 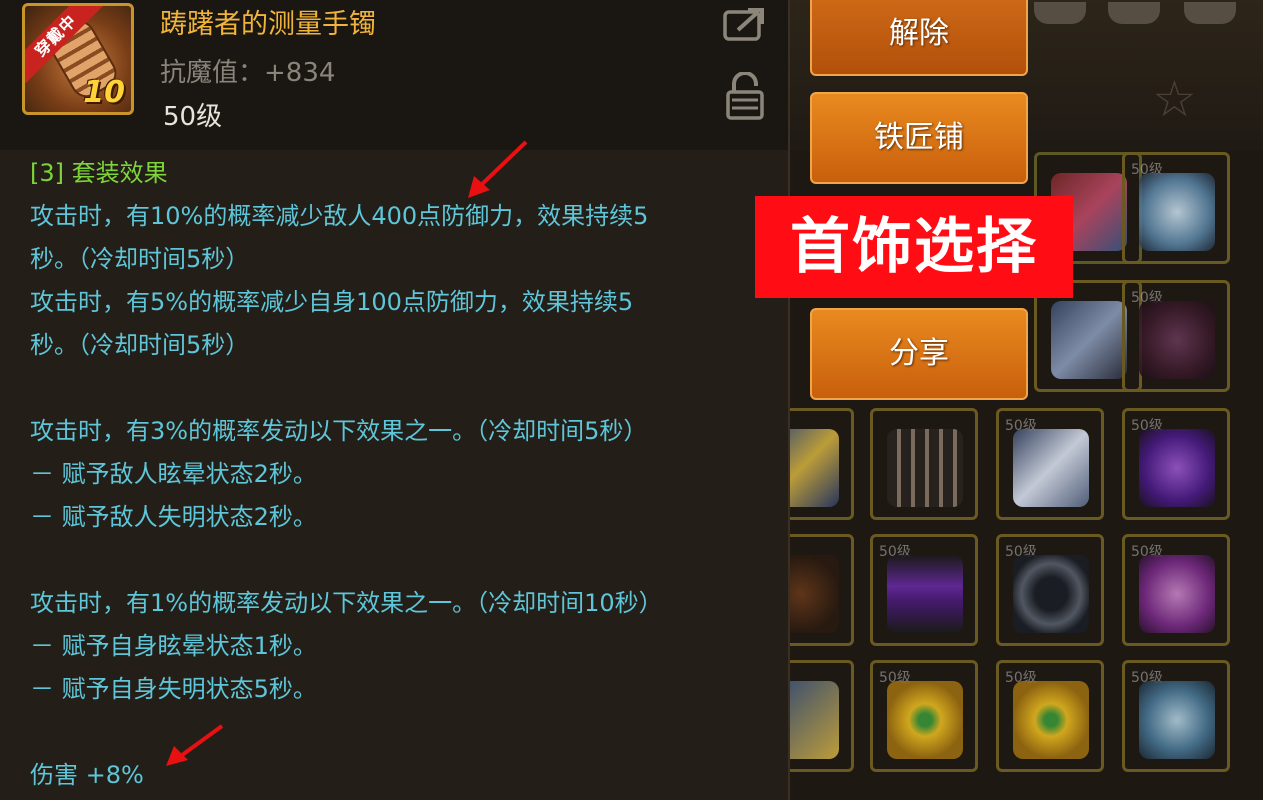 I want to click on effect-line: － 赋予敌人失明状态2秒。, so click(x=173, y=517).